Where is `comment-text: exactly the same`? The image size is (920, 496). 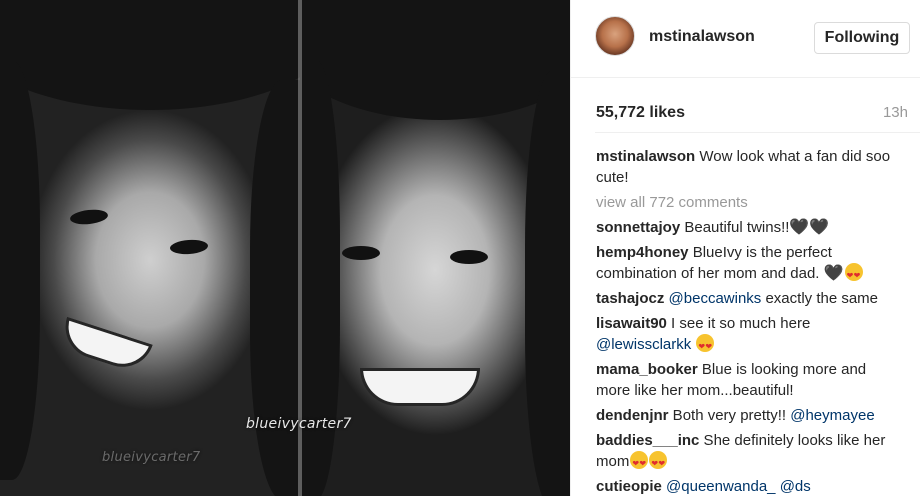 comment-text: exactly the same is located at coordinates (820, 298).